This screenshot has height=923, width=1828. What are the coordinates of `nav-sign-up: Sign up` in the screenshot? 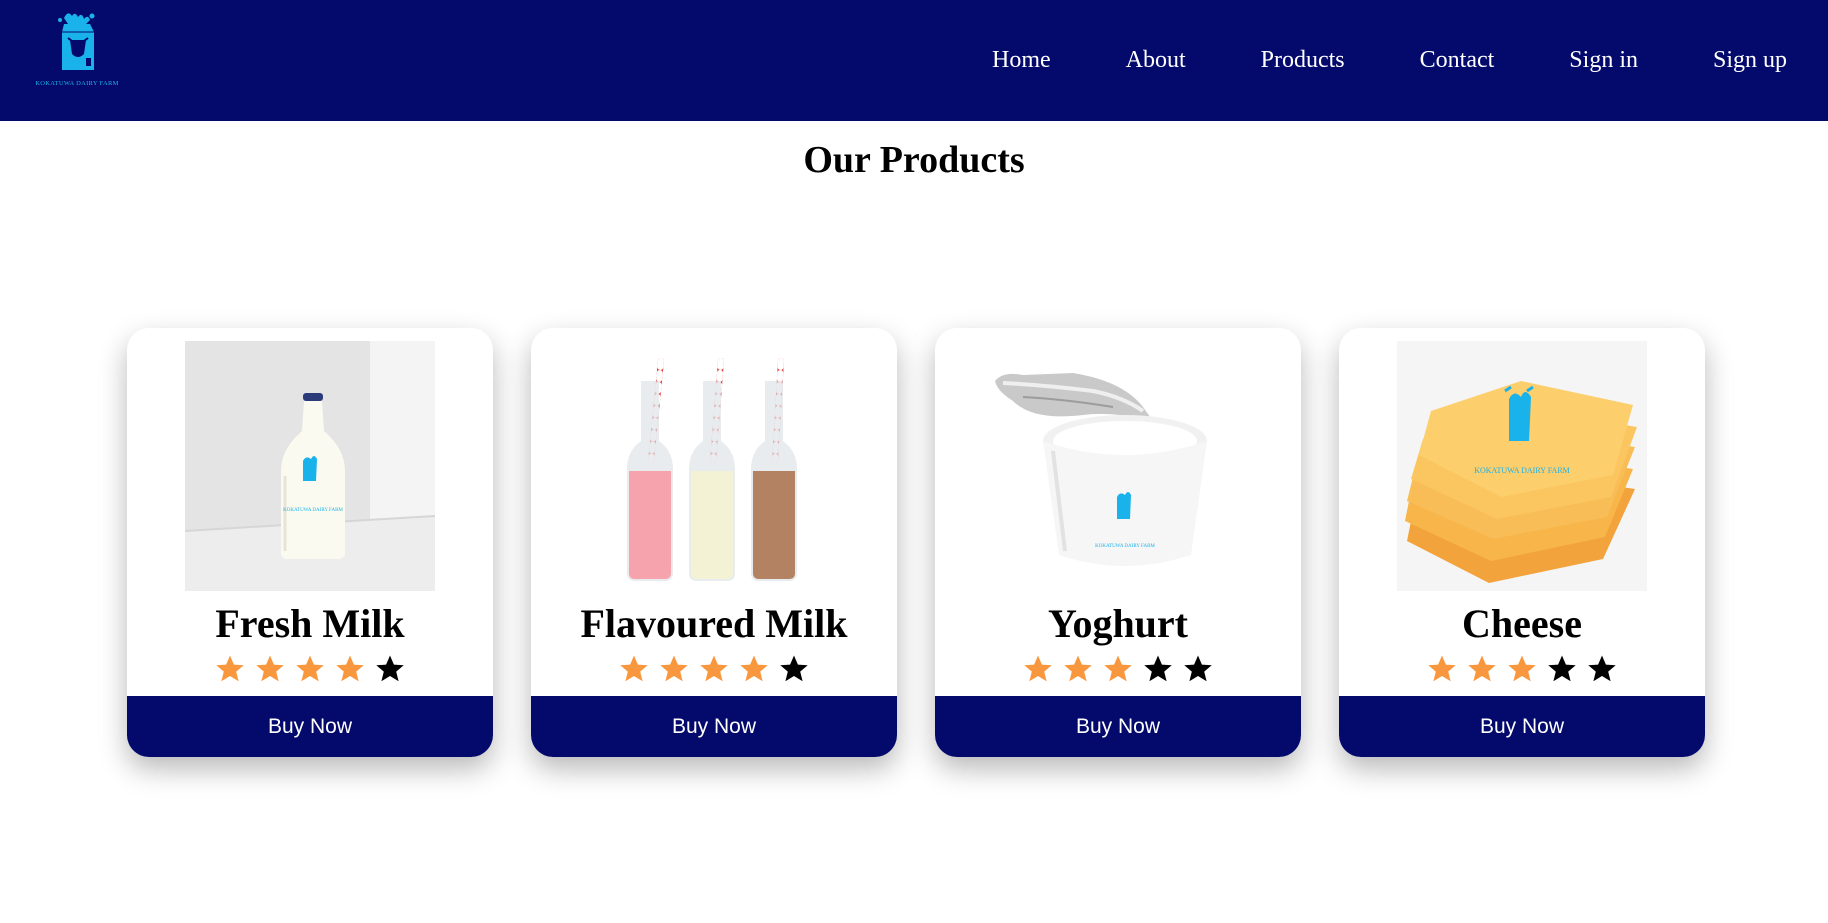 It's located at (1750, 60).